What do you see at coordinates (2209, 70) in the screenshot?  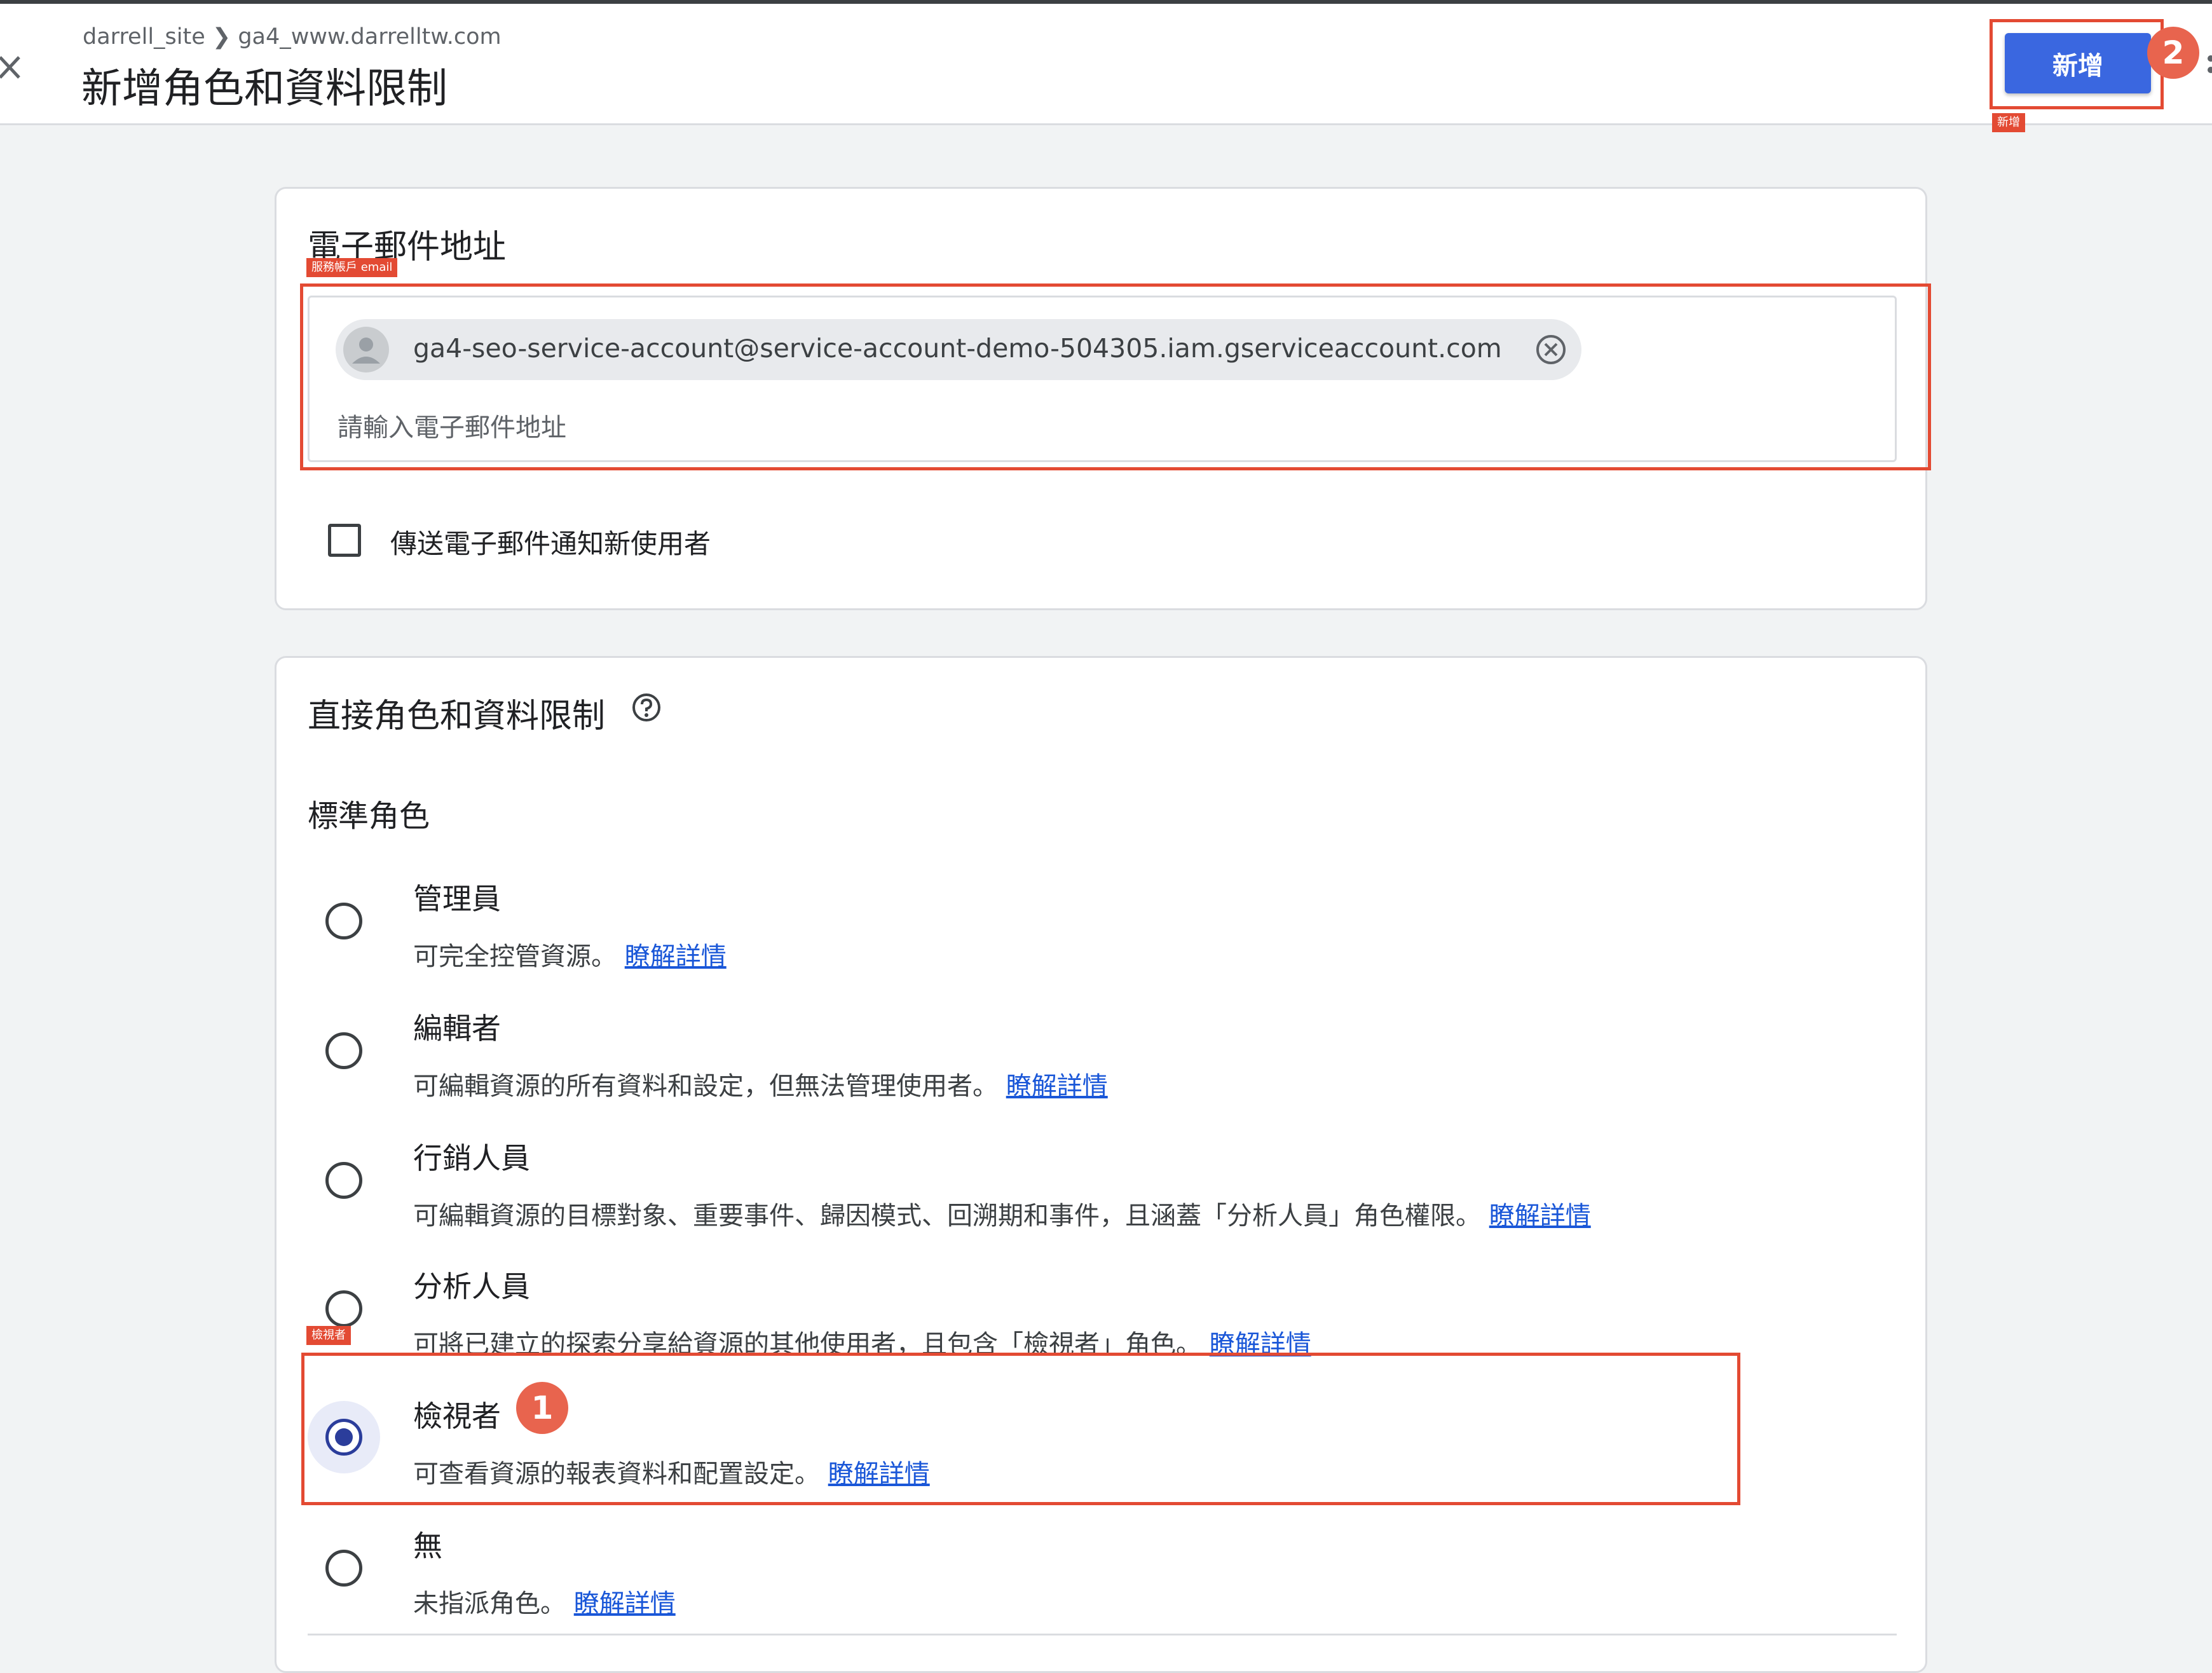 I see `more-vert-icon` at bounding box center [2209, 70].